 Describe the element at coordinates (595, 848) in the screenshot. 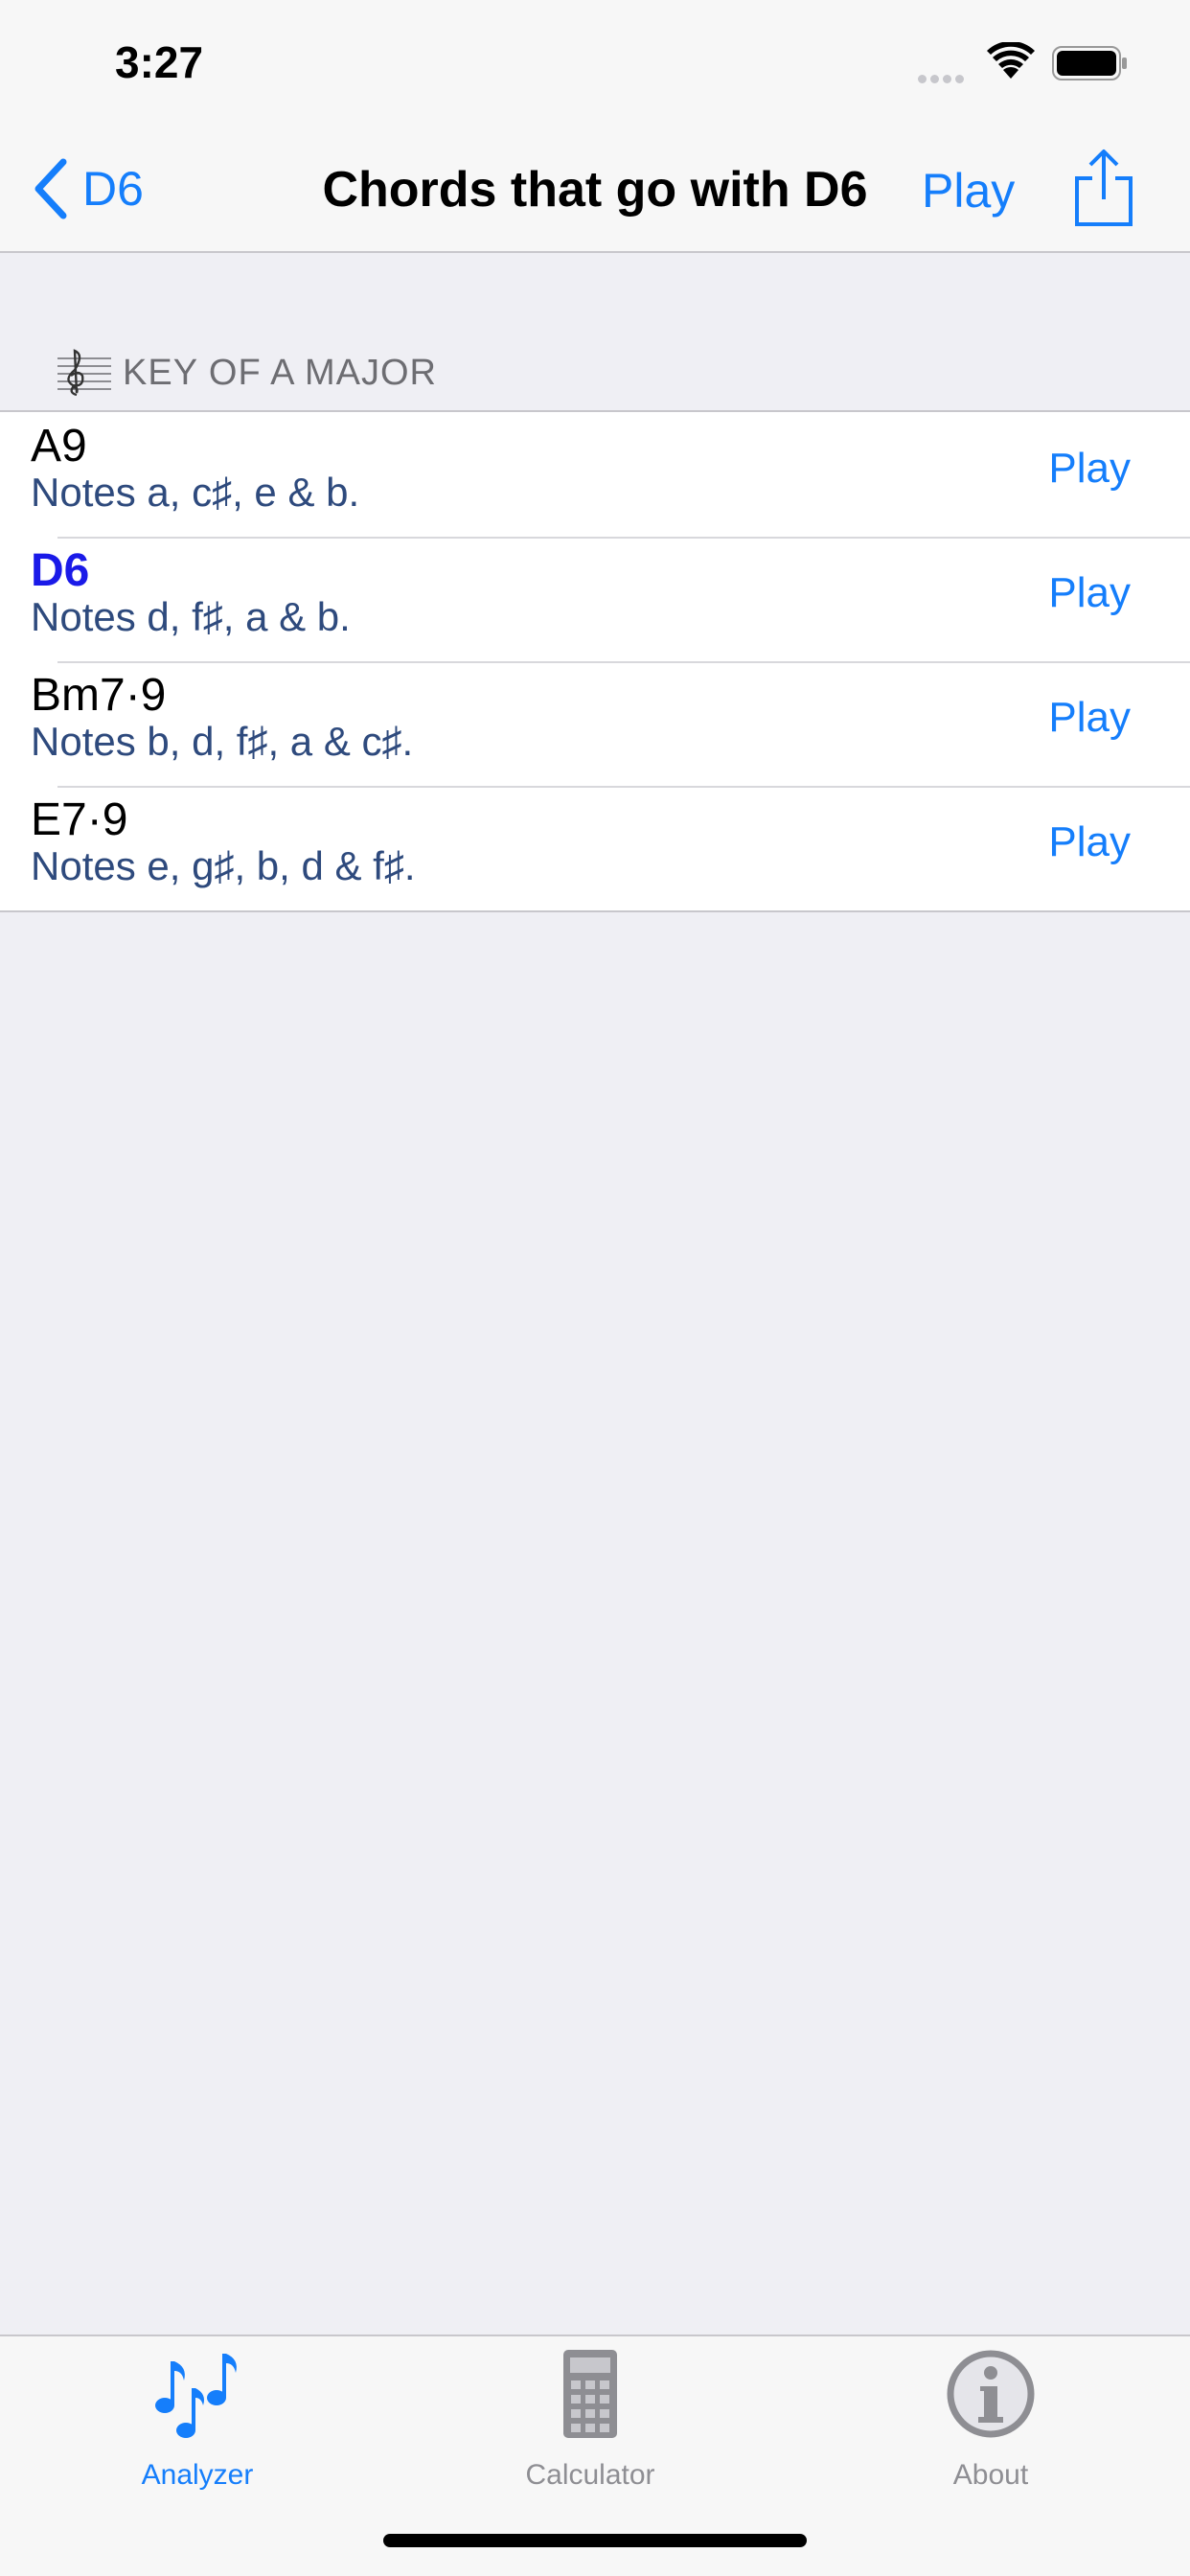

I see `chord-row-e7-9: E7·9 Notes e, g♯, b, d & f♯. Play` at that location.